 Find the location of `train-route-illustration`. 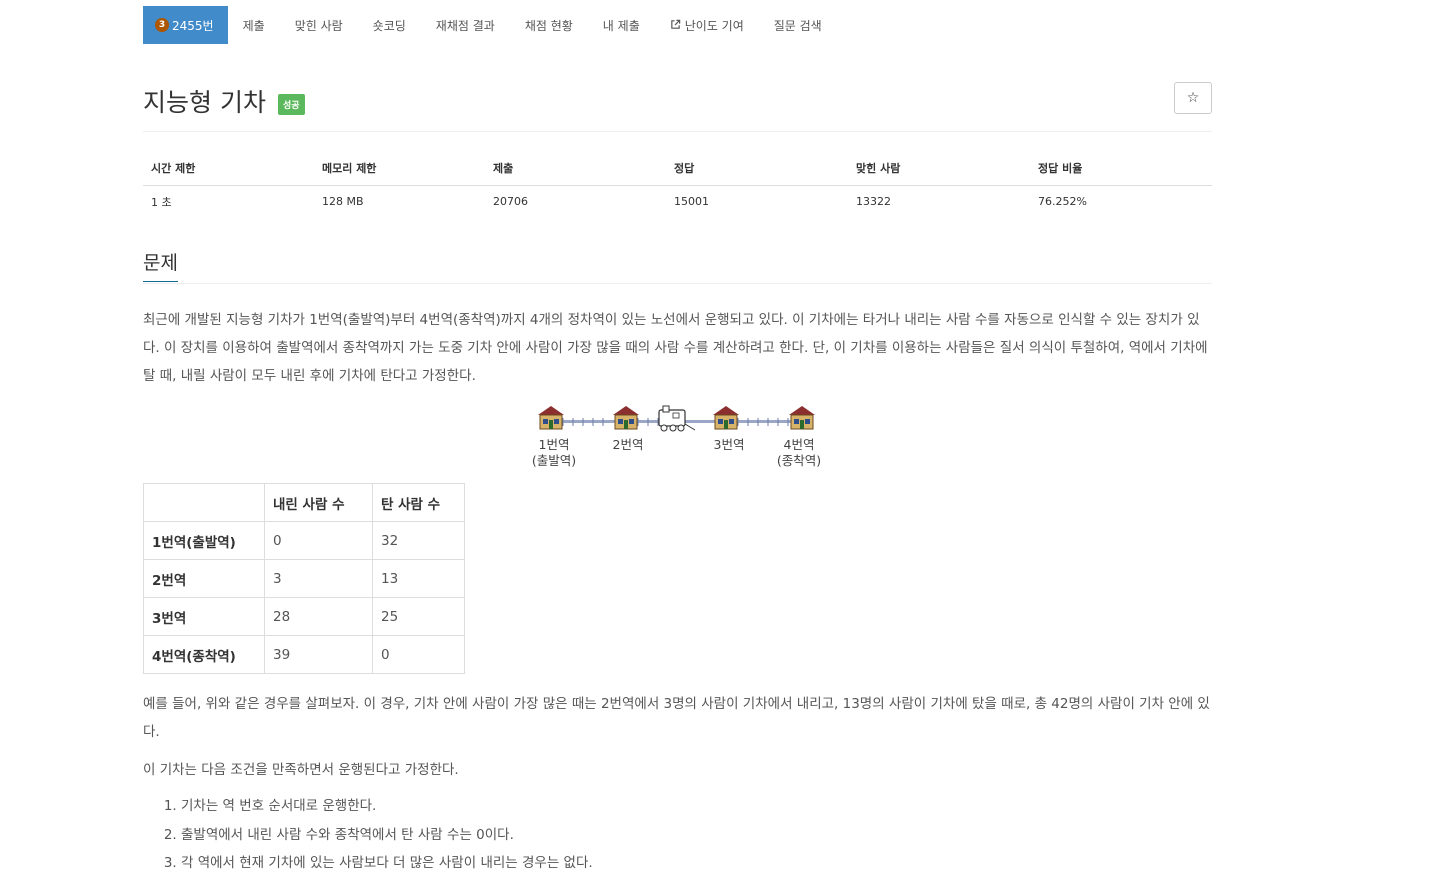

train-route-illustration is located at coordinates (676, 418).